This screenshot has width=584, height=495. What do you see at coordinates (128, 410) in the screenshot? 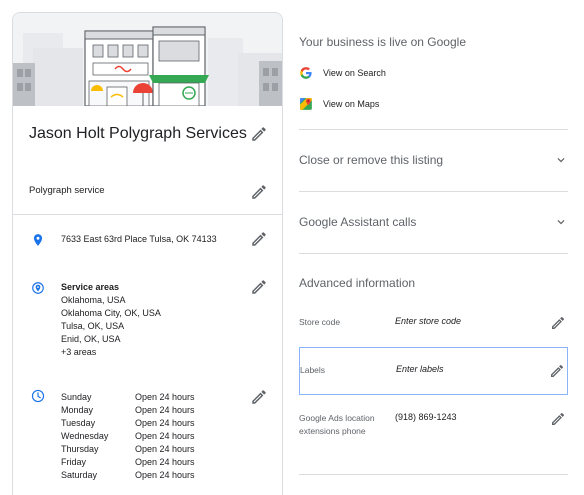
I see `hours-row: Monday Open 24 hours` at bounding box center [128, 410].